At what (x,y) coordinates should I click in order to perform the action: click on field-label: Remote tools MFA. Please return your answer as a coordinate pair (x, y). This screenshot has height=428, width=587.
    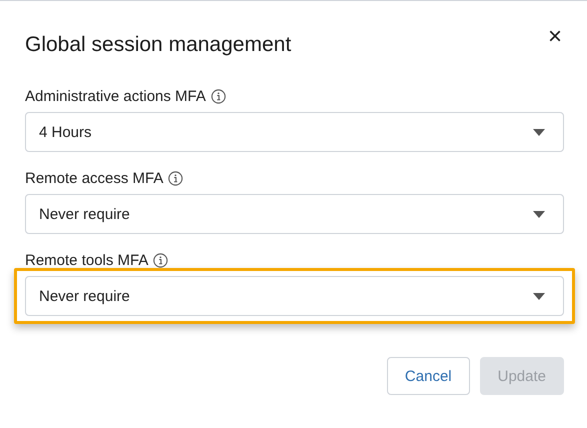
    Looking at the image, I should click on (86, 260).